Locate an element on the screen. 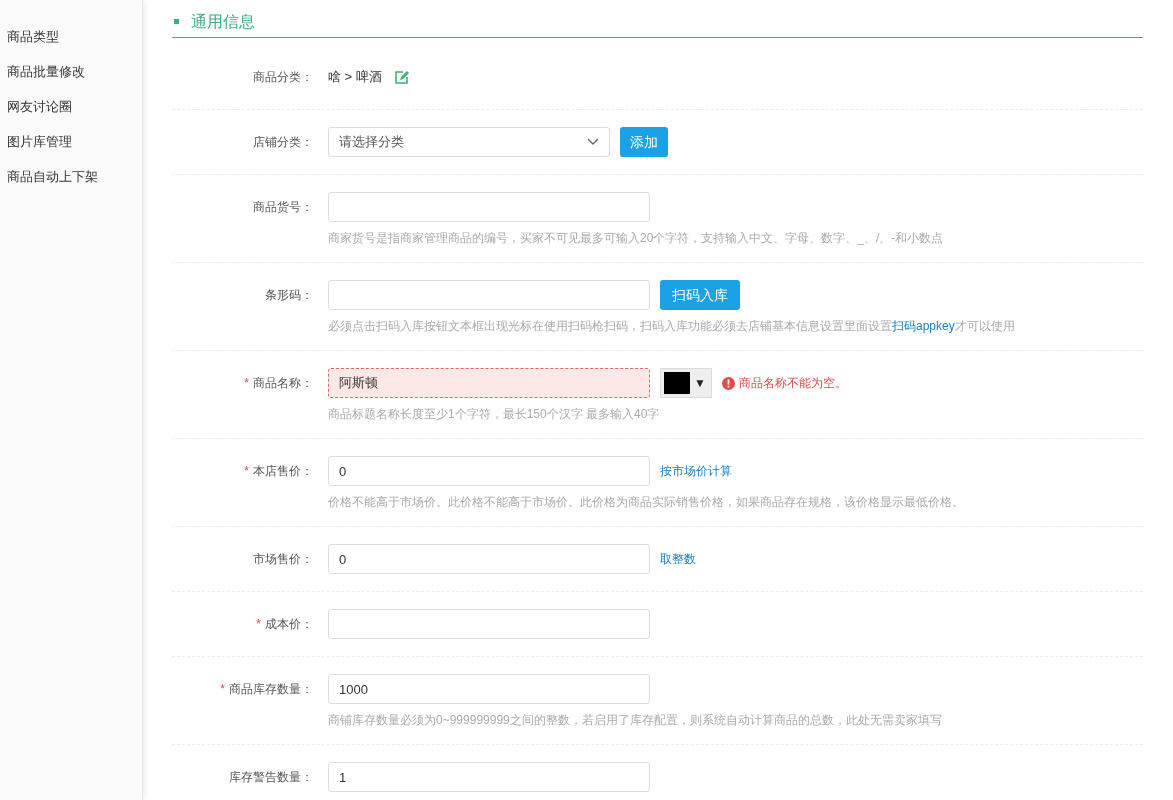 This screenshot has width=1173, height=800. field-label: 商品分类： is located at coordinates (283, 77).